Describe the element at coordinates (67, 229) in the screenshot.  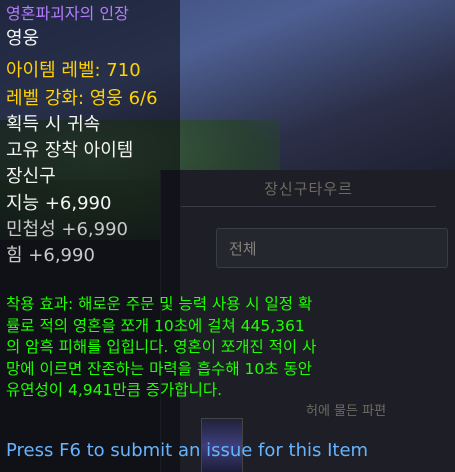
I see `stat-agility: 민첩성 +6,990` at that location.